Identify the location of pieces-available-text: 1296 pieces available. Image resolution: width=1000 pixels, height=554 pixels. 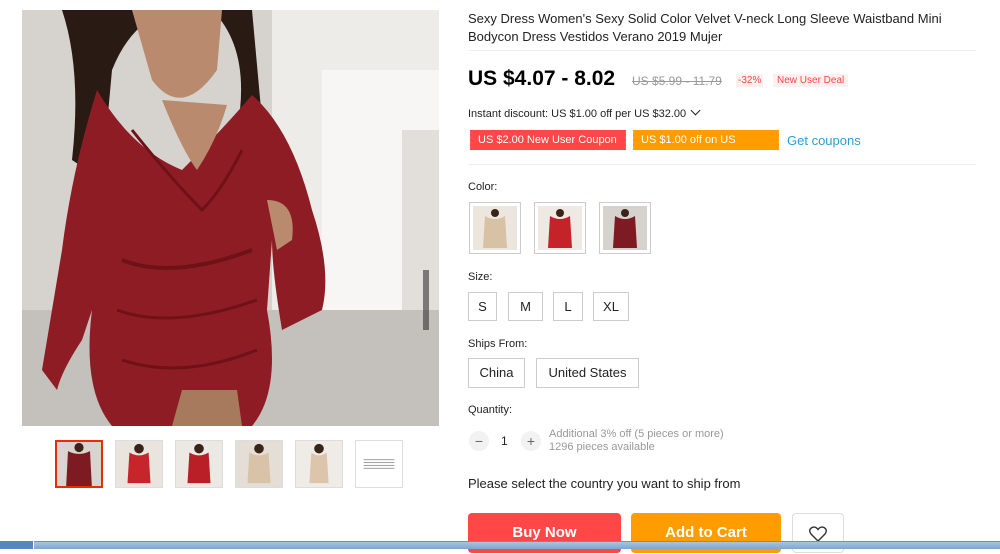
(602, 447).